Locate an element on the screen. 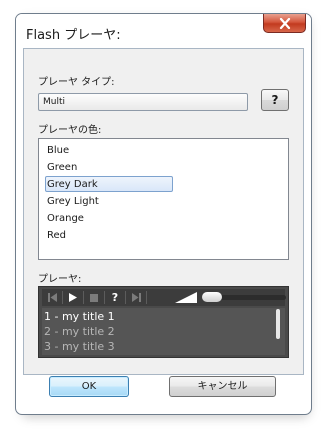 This screenshot has height=443, width=330. help-icon: ? is located at coordinates (115, 297).